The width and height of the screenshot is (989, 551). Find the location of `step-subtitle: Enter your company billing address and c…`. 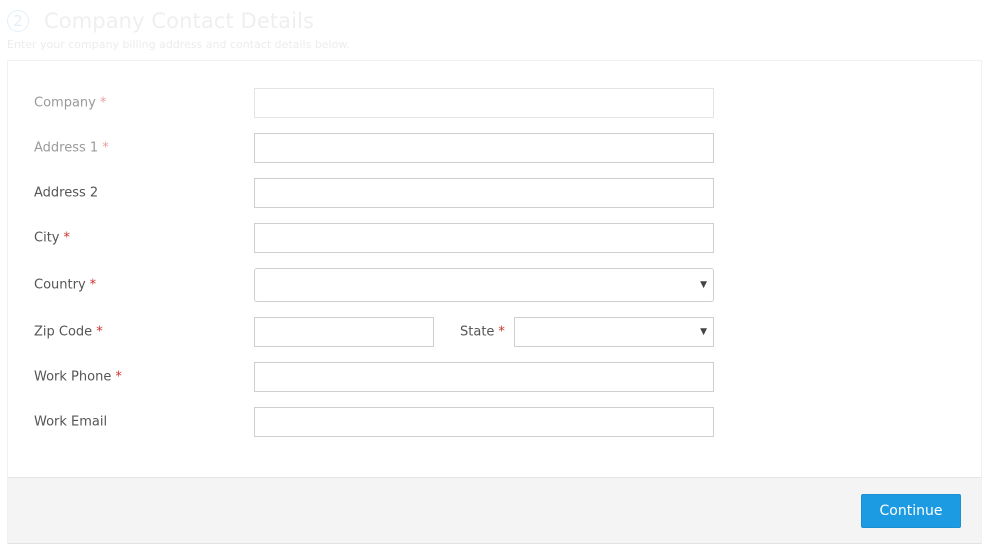

step-subtitle: Enter your company billing address and c… is located at coordinates (178, 44).